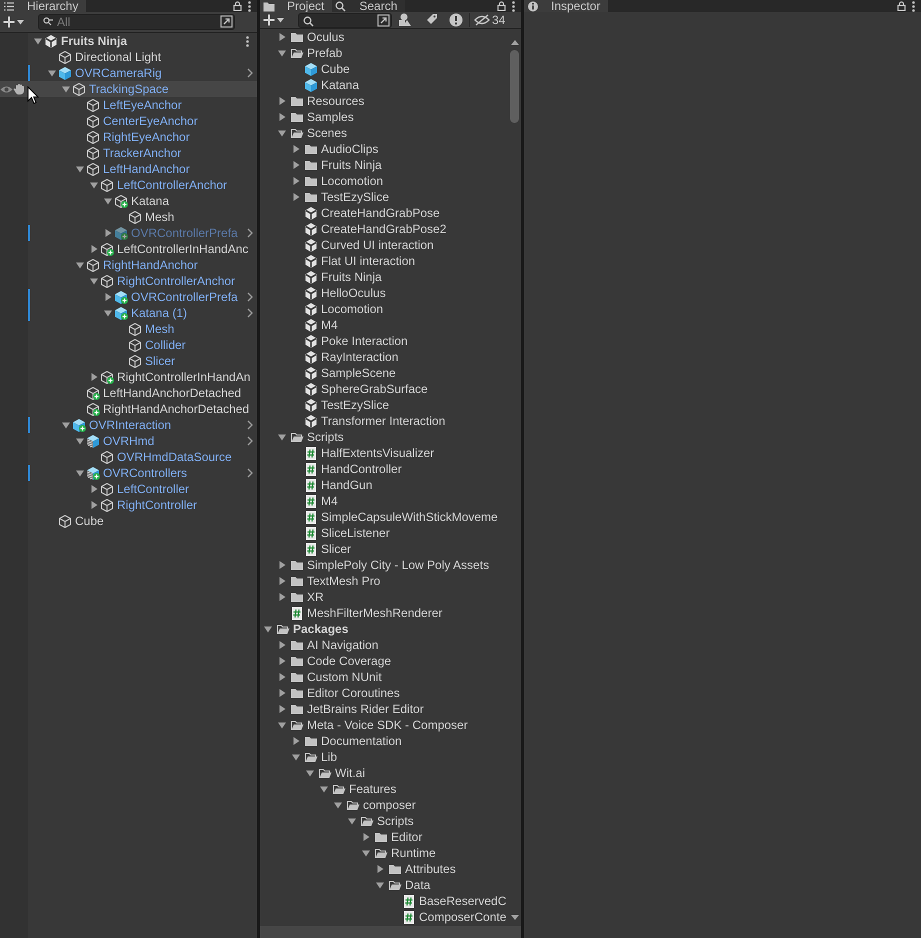 This screenshot has height=938, width=921. Describe the element at coordinates (374, 389) in the screenshot. I see `asset-name: SphereGrabSurface` at that location.